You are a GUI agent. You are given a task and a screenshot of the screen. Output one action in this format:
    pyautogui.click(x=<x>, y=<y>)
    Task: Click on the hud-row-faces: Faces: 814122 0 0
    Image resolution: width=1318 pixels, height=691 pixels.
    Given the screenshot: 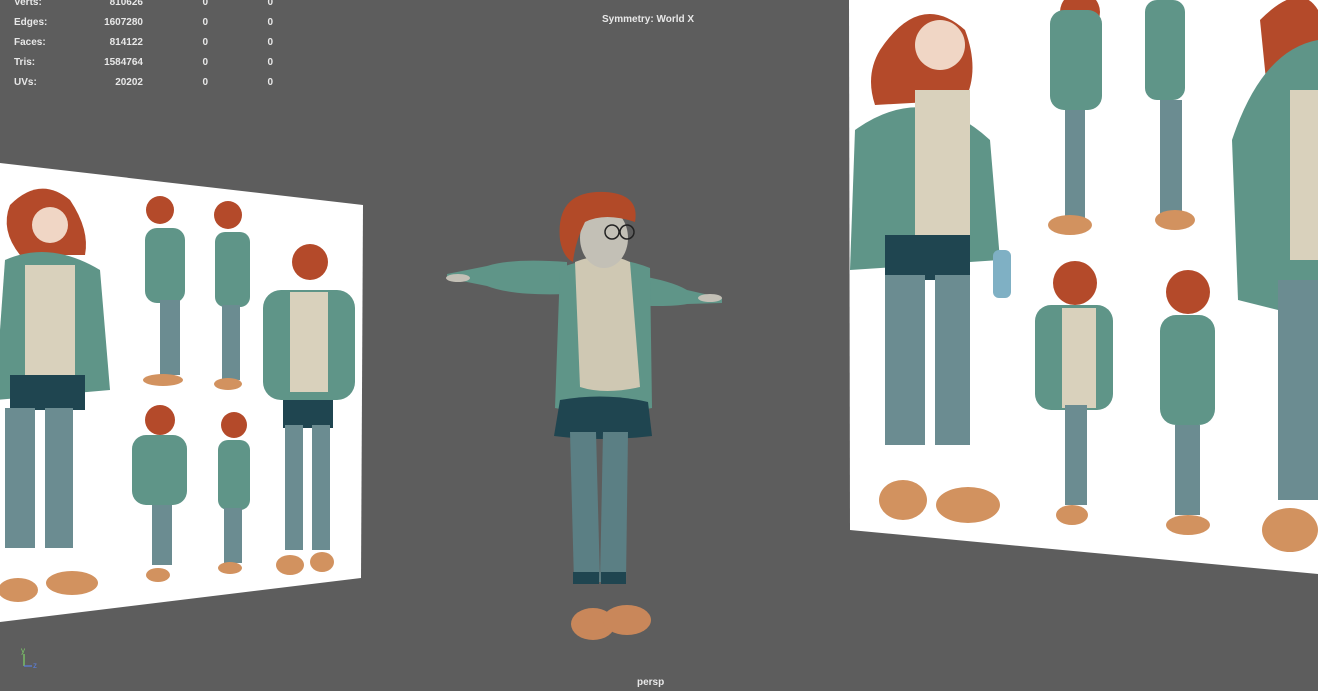 What is the action you would take?
    pyautogui.click(x=144, y=43)
    